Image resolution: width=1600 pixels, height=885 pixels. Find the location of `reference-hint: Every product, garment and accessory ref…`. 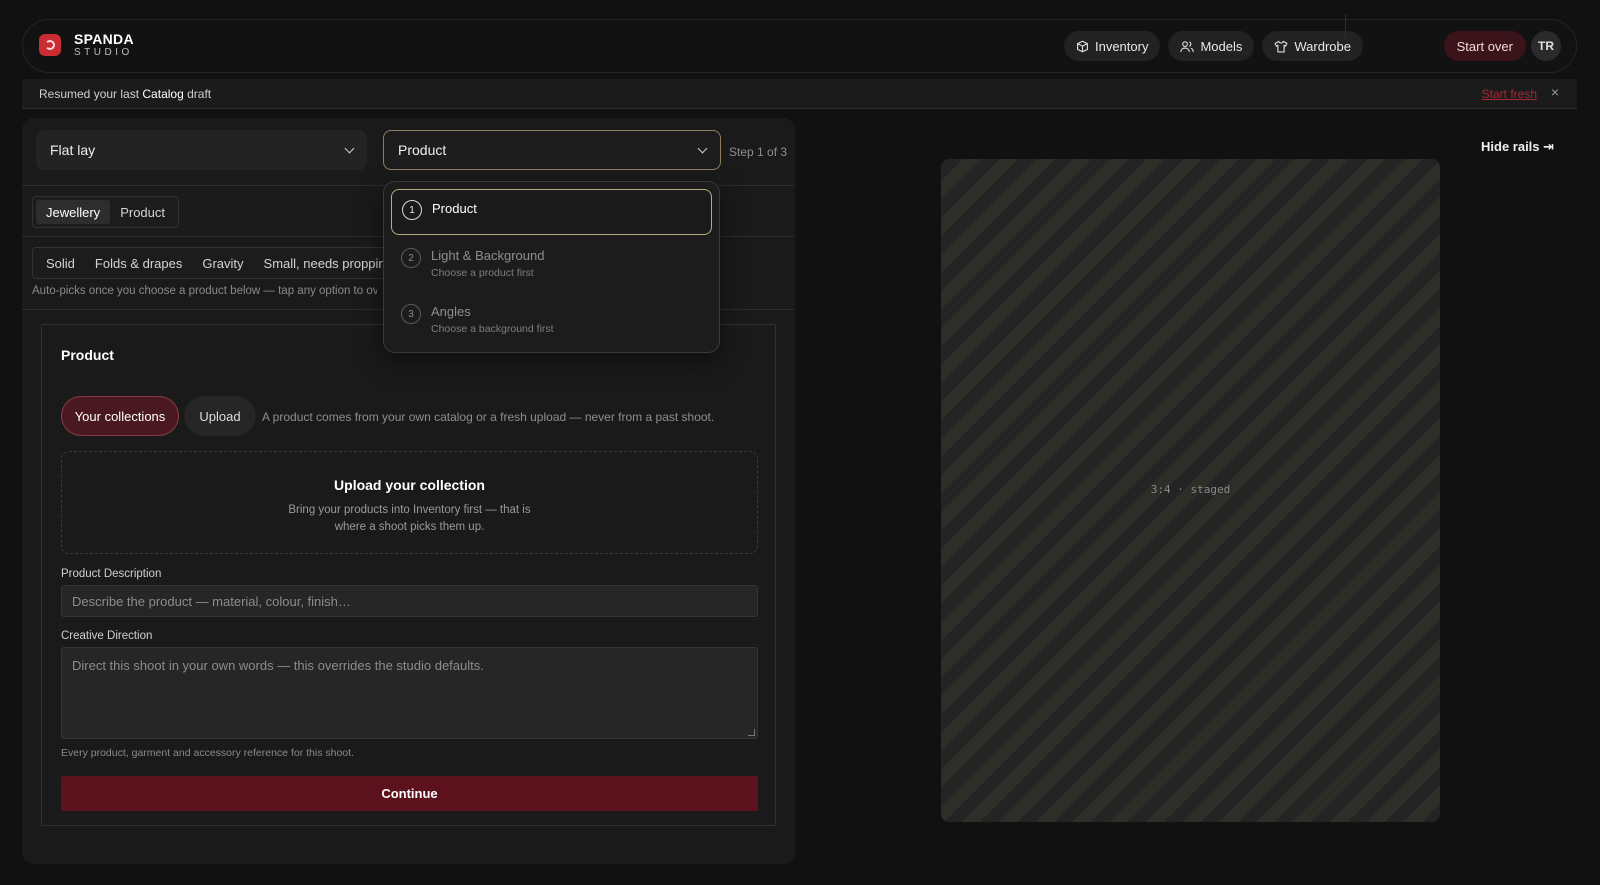

reference-hint: Every product, garment and accessory ref… is located at coordinates (207, 753).